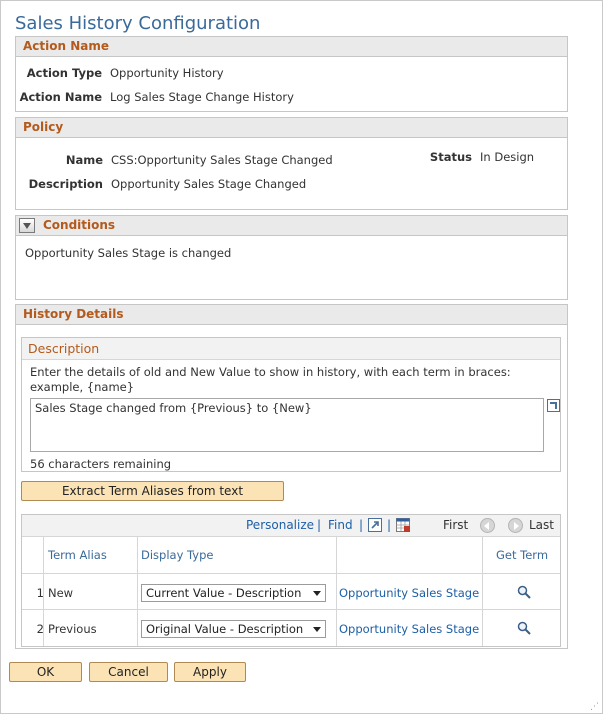 The image size is (603, 714). What do you see at coordinates (61, 593) in the screenshot?
I see `term-alias-value: New` at bounding box center [61, 593].